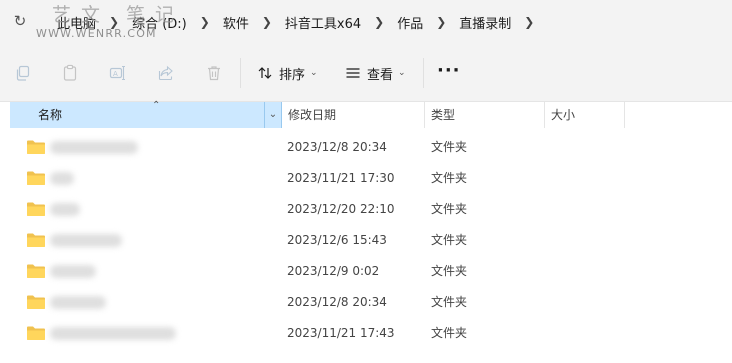 Image resolution: width=732 pixels, height=363 pixels. I want to click on file-date: 2023/12/20 22:10, so click(341, 209).